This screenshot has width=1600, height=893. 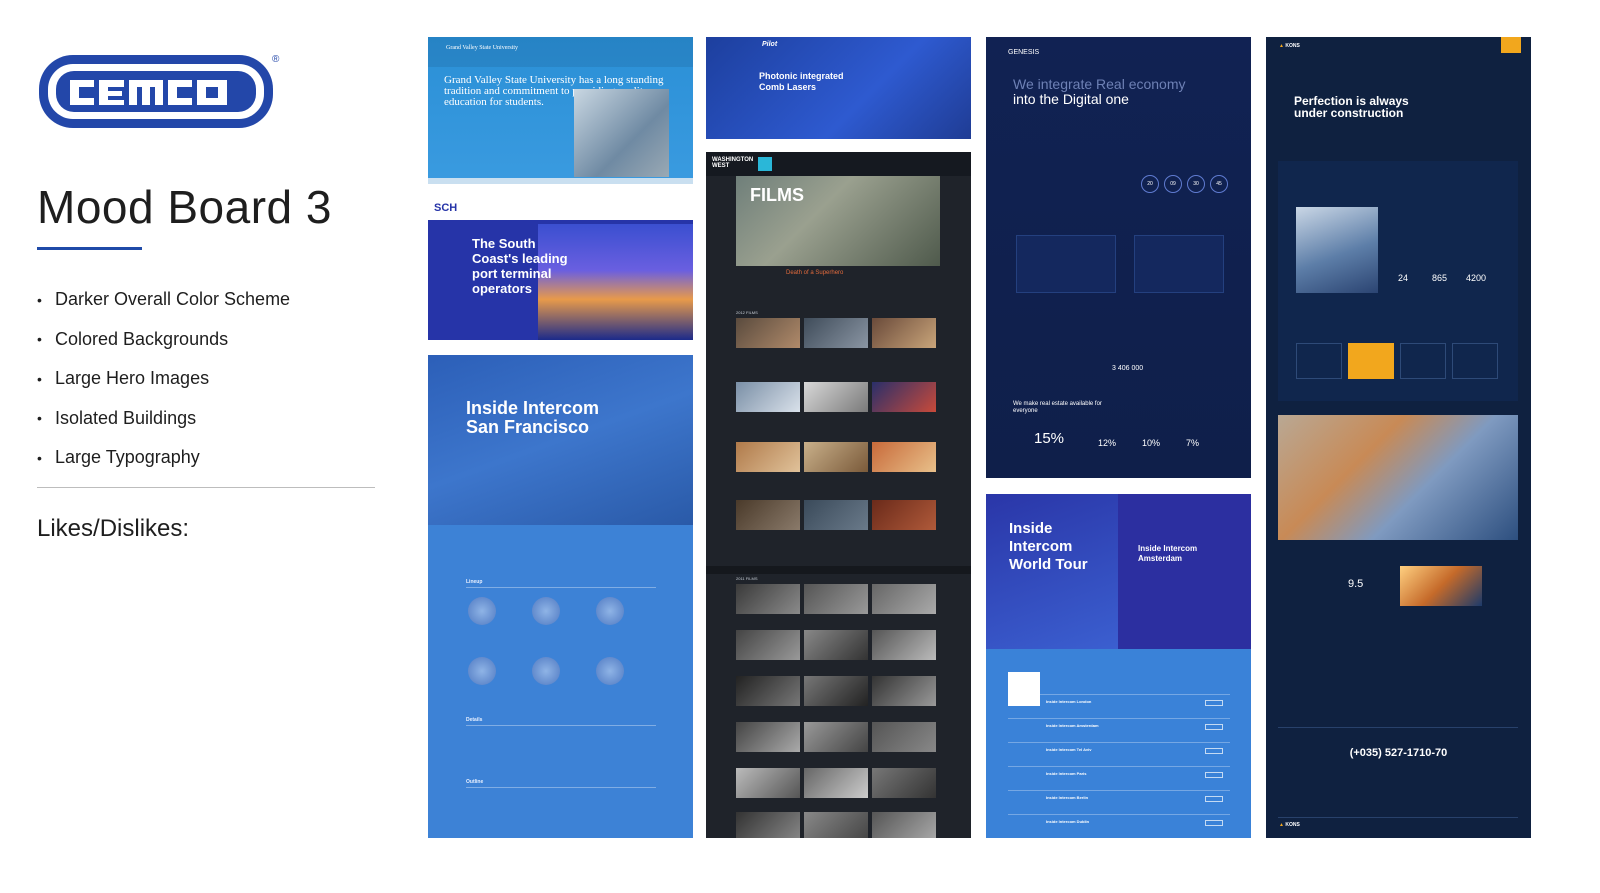 What do you see at coordinates (118, 457) in the screenshot?
I see `list-item: • Large Typography` at bounding box center [118, 457].